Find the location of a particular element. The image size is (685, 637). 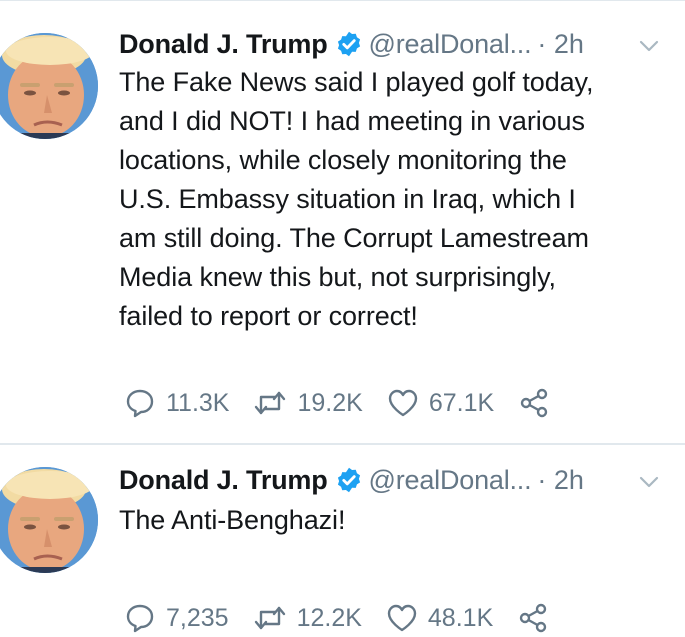

reply-button: 7,235 is located at coordinates (188, 618).